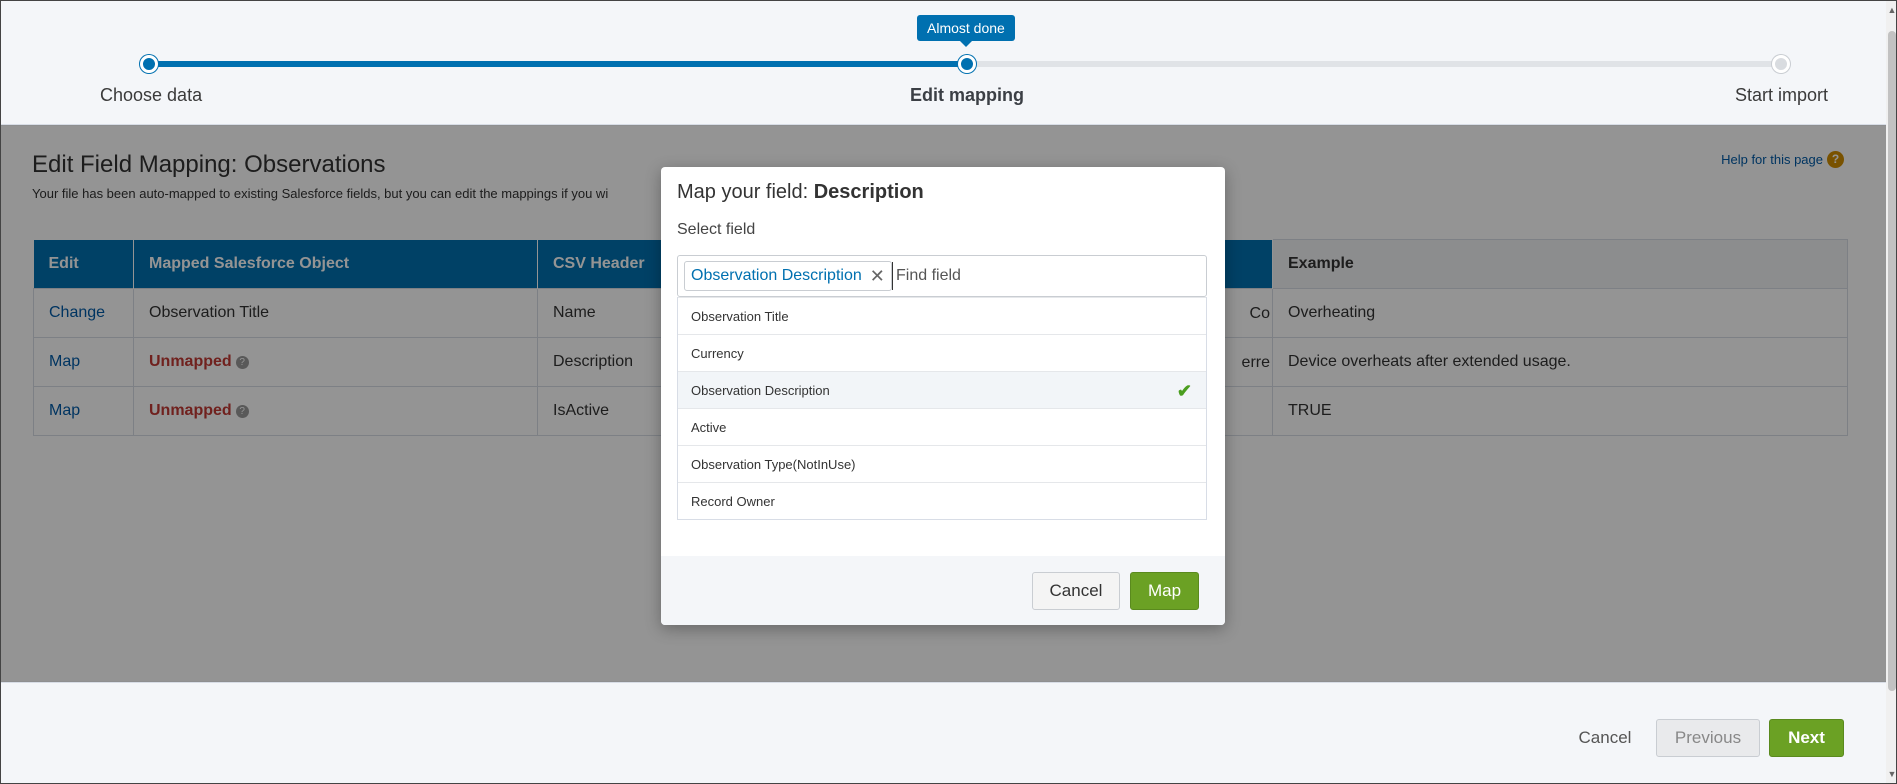  What do you see at coordinates (745, 192) in the screenshot?
I see `modal-title-prefix: Map your field:` at bounding box center [745, 192].